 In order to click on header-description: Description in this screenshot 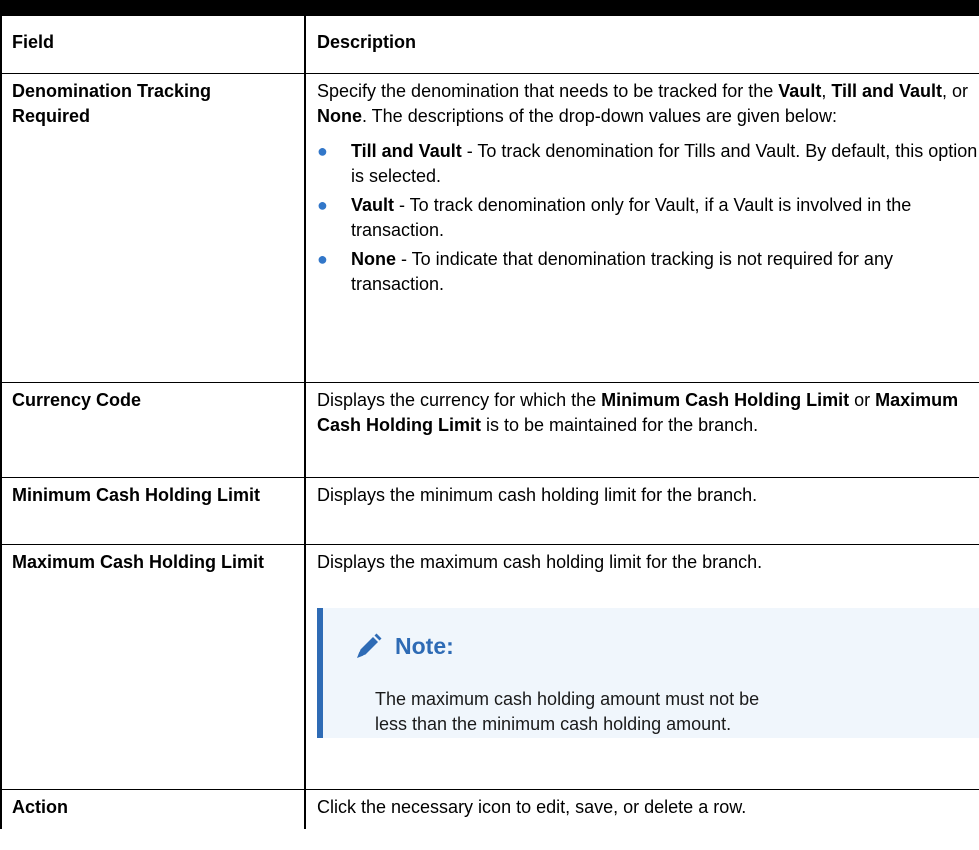, I will do `click(641, 45)`.